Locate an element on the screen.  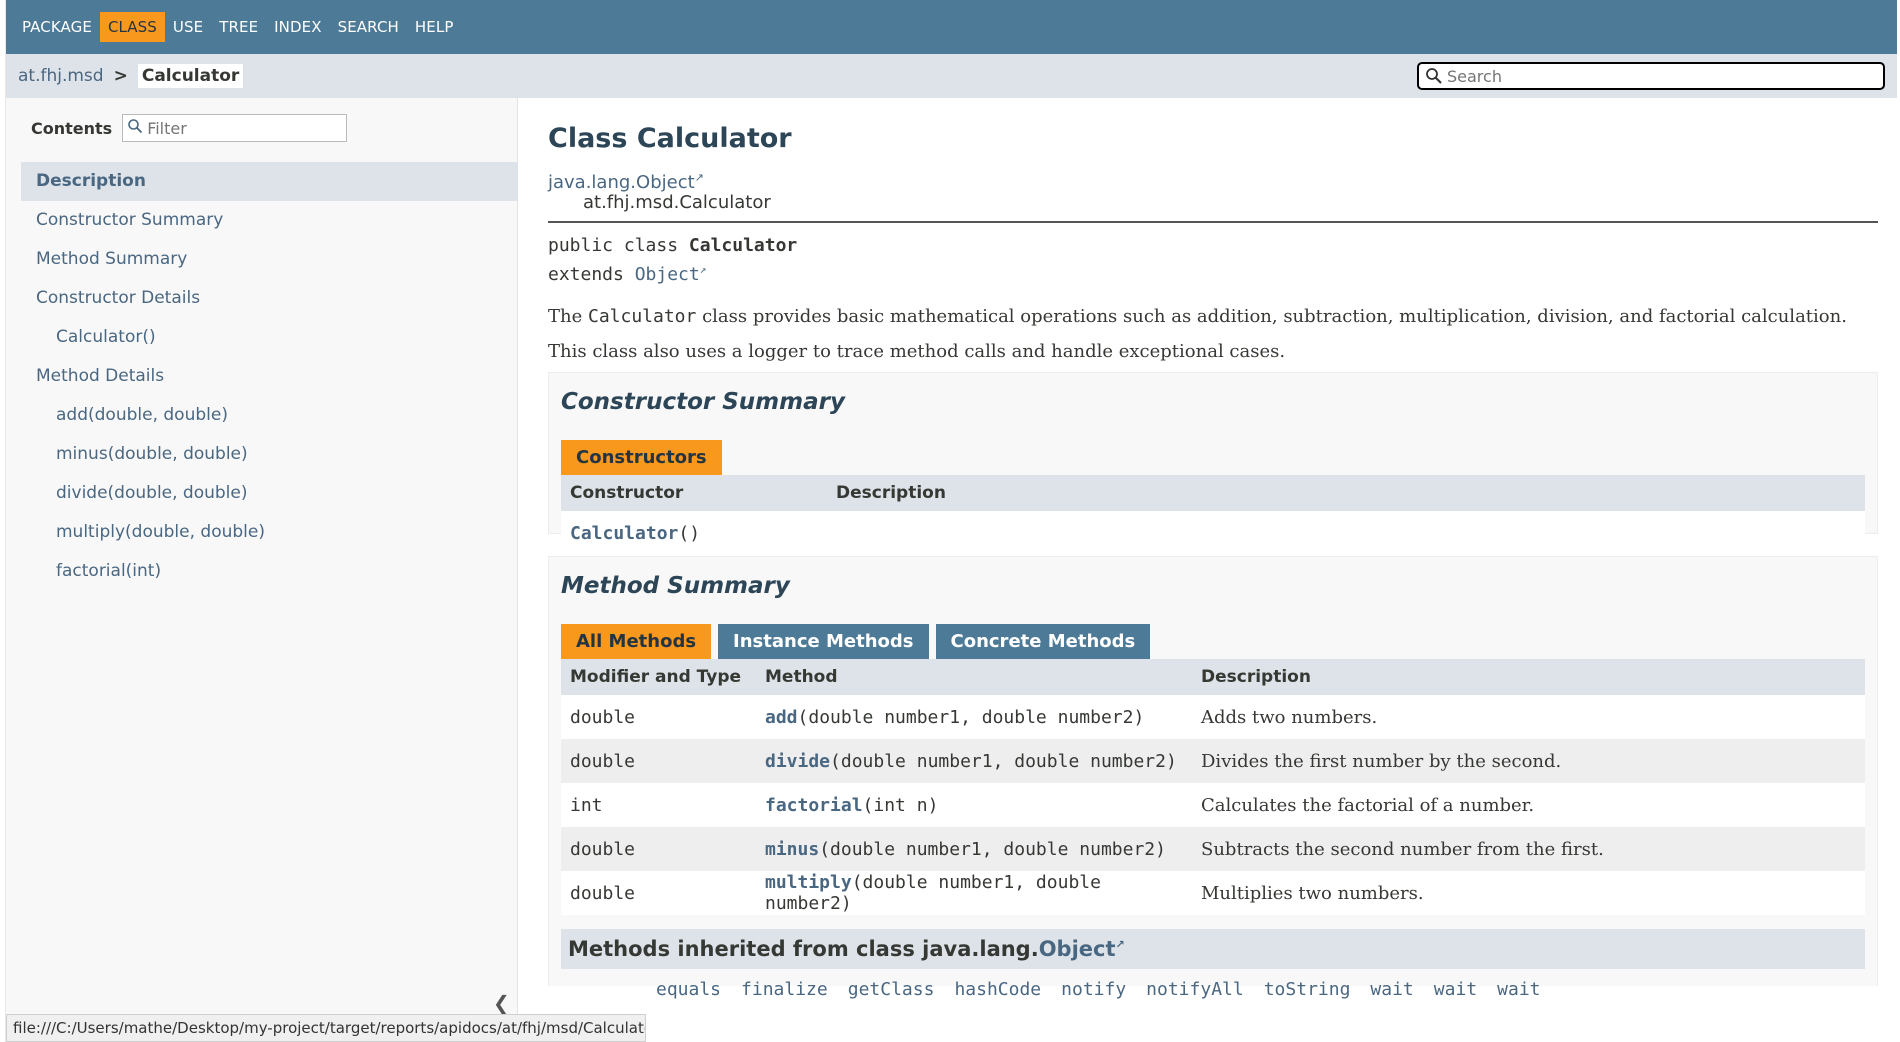
constructor-link: Calculator is located at coordinates (624, 533).